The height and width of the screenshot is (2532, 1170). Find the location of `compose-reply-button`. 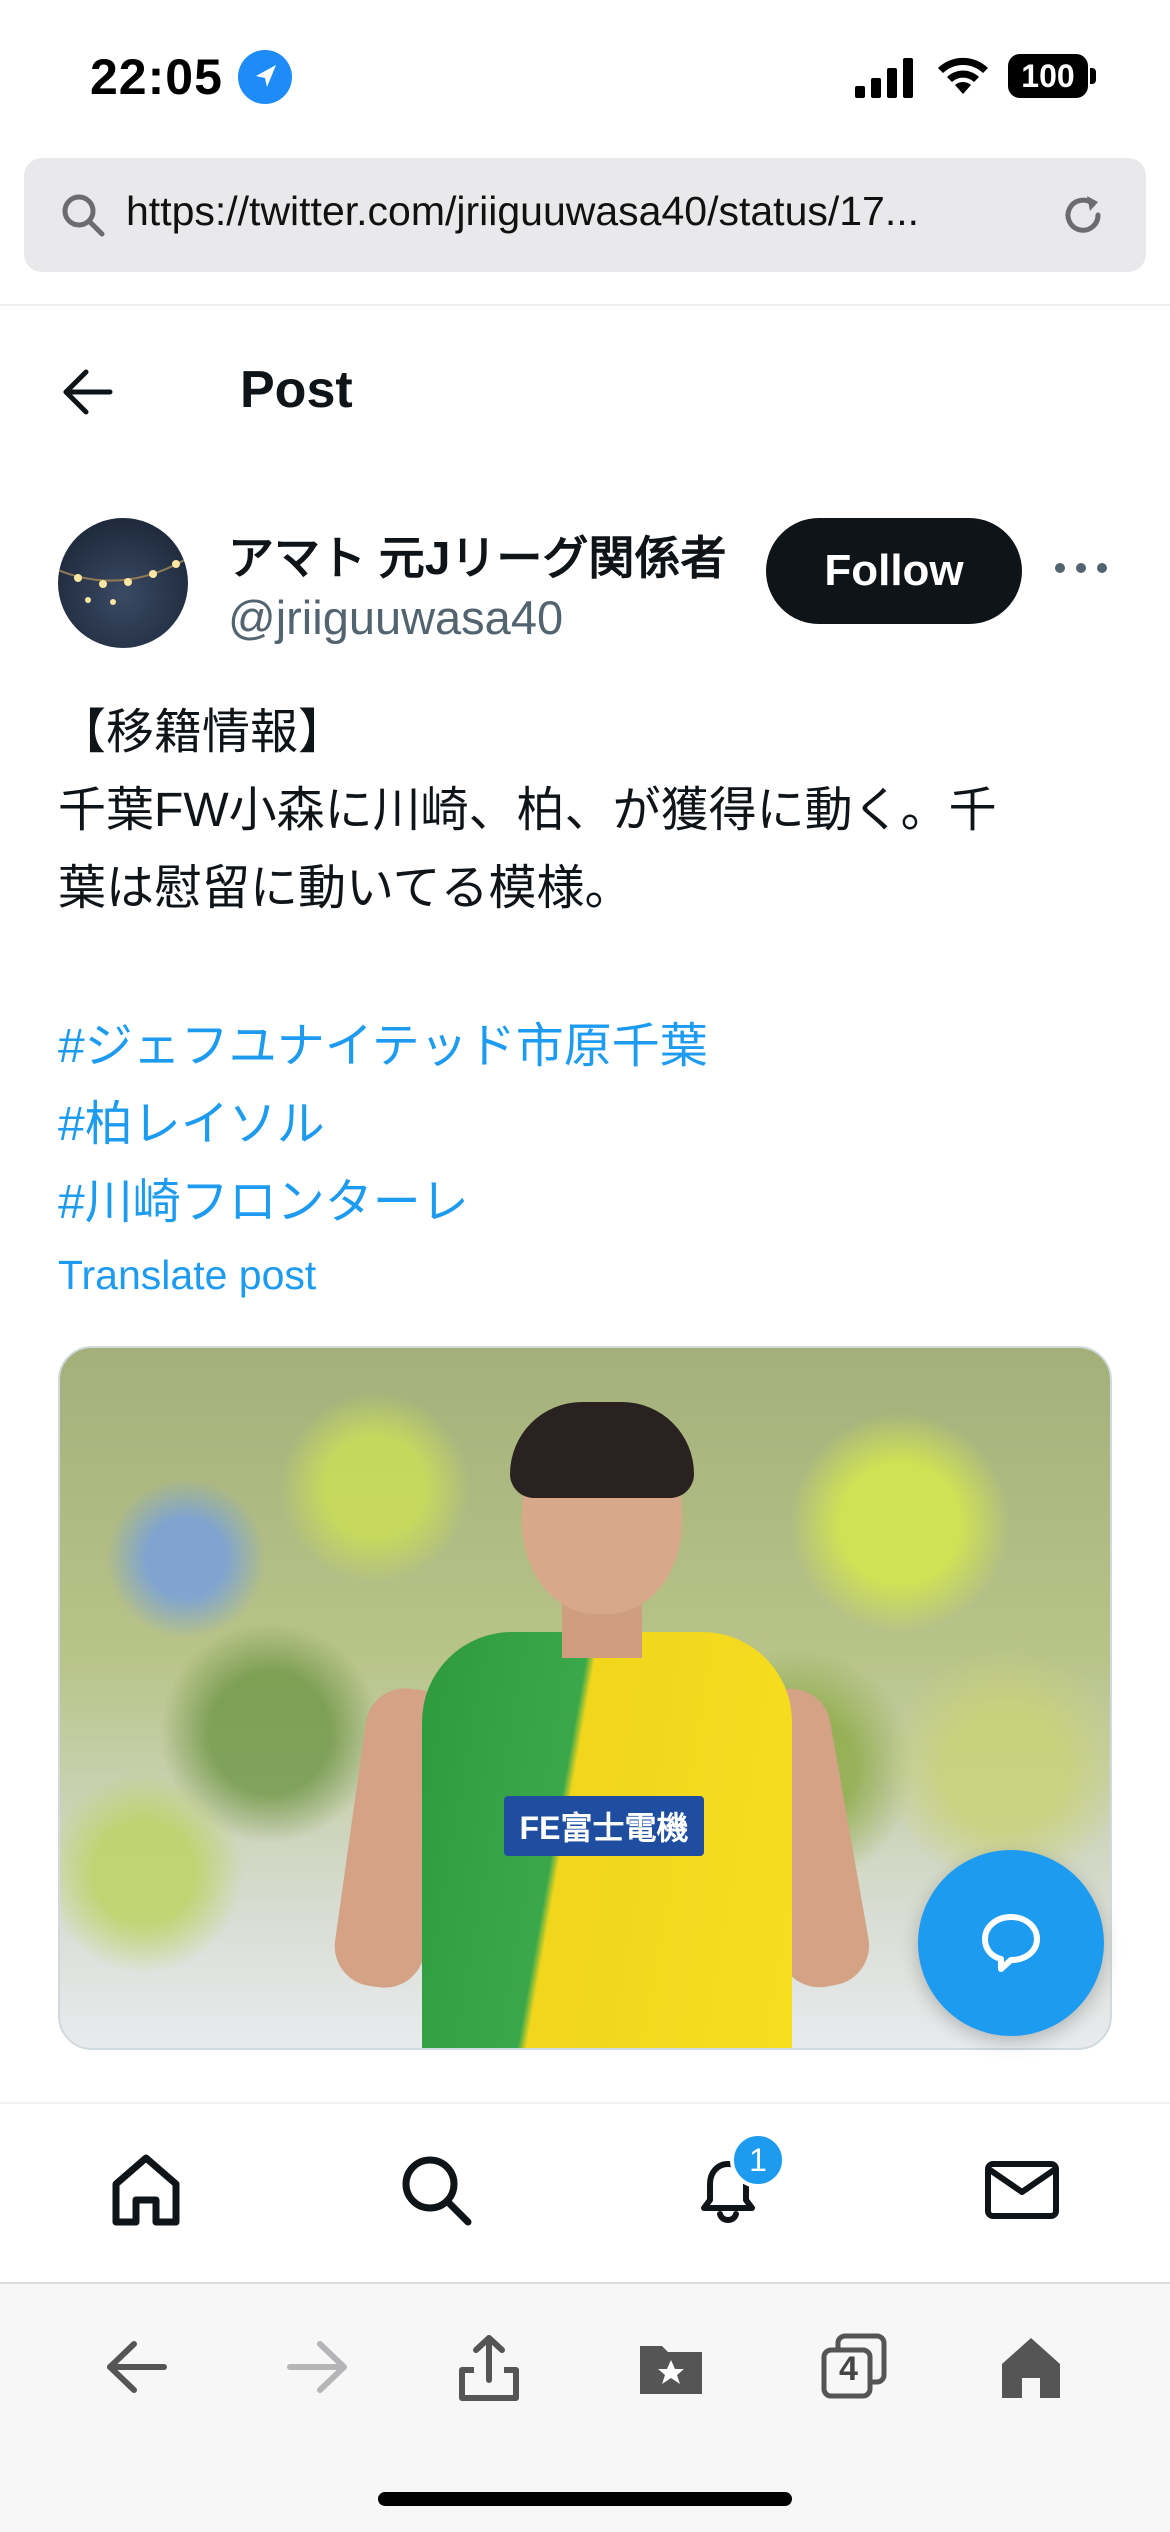

compose-reply-button is located at coordinates (1011, 1943).